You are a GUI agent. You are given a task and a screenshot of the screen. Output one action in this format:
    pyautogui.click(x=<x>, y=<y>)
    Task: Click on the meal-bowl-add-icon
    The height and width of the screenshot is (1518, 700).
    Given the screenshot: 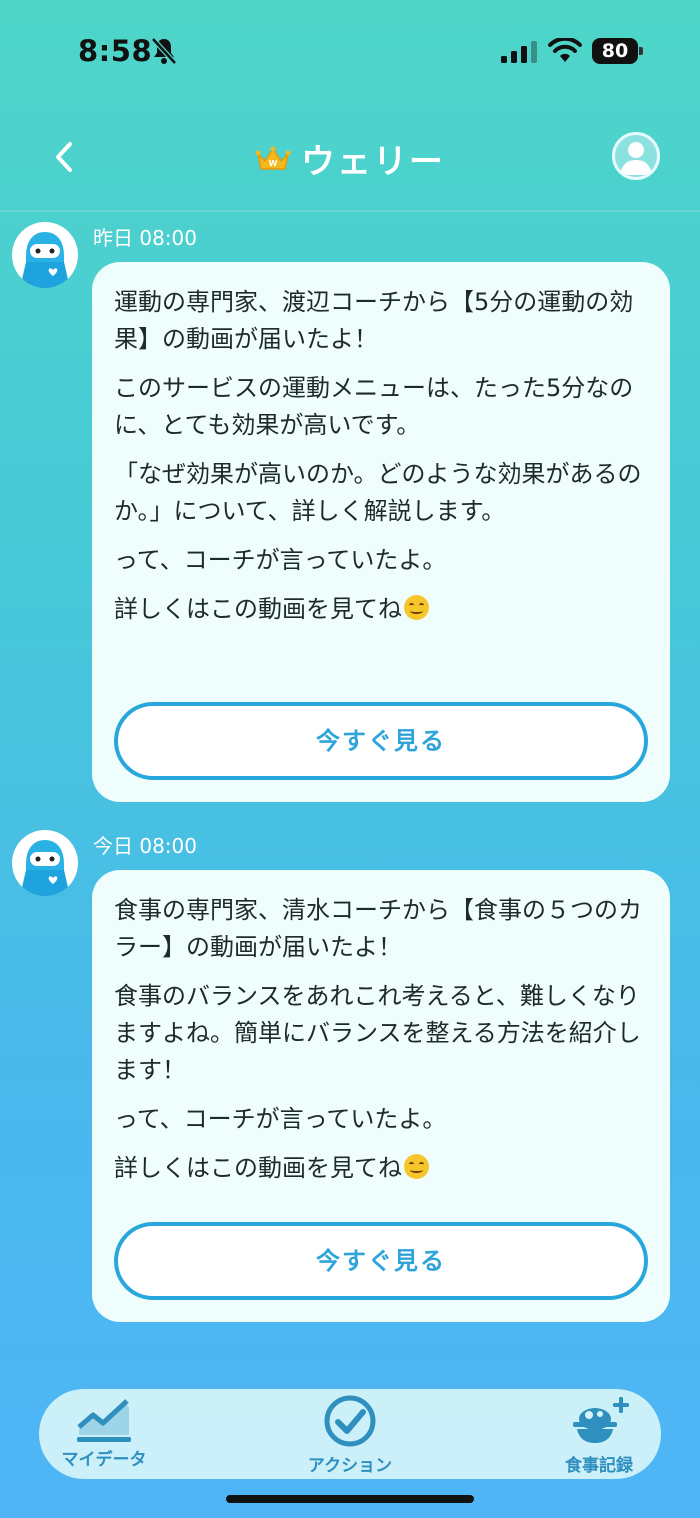 What is the action you would take?
    pyautogui.click(x=601, y=1420)
    